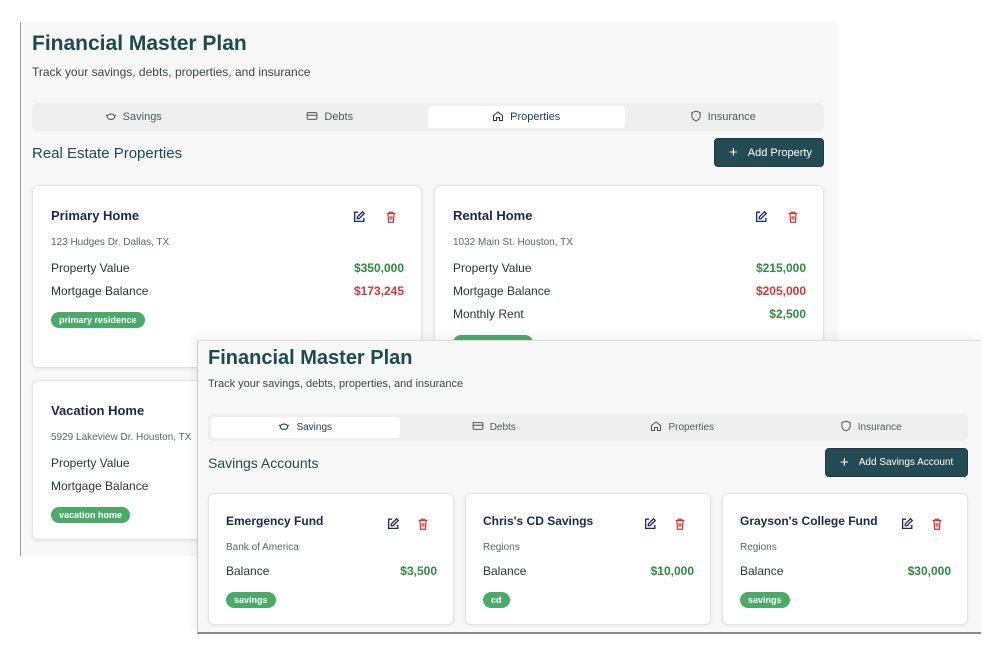 This screenshot has width=1000, height=654. What do you see at coordinates (787, 314) in the screenshot?
I see `row-value: $2,500` at bounding box center [787, 314].